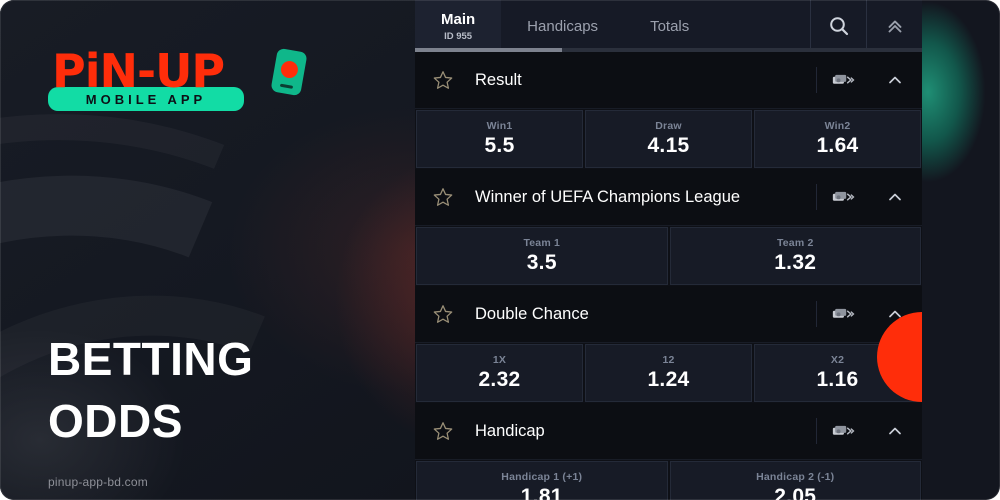  Describe the element at coordinates (499, 126) in the screenshot. I see `odd-label: Win1` at that location.